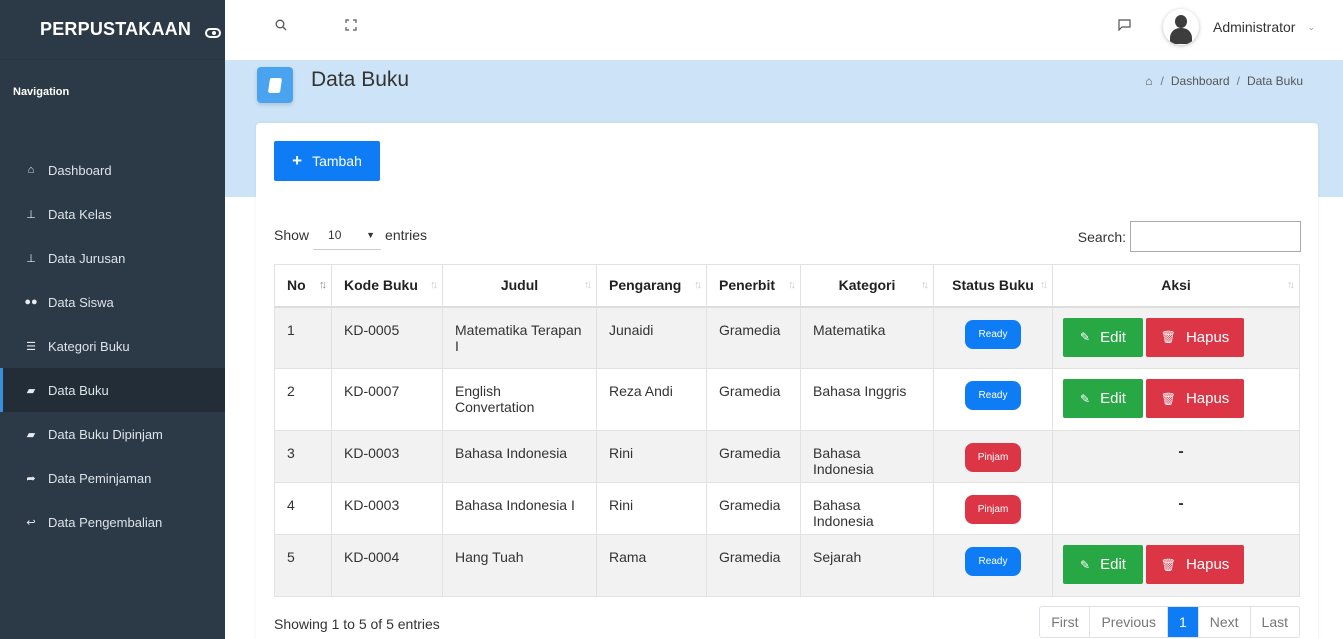 Image resolution: width=1343 pixels, height=639 pixels. Describe the element at coordinates (519, 337) in the screenshot. I see `cell-judul: Matematika Terapan I` at that location.